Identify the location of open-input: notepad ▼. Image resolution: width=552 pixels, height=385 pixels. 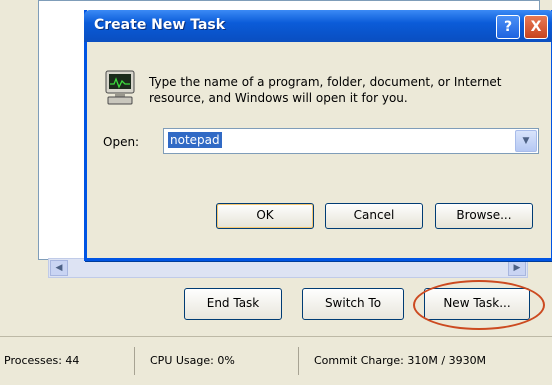
(351, 141).